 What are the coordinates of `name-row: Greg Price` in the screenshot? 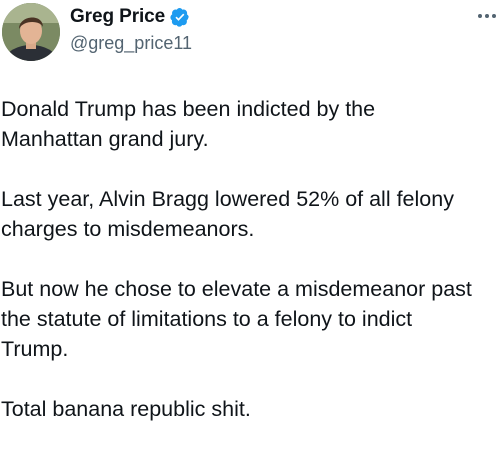 It's located at (131, 17).